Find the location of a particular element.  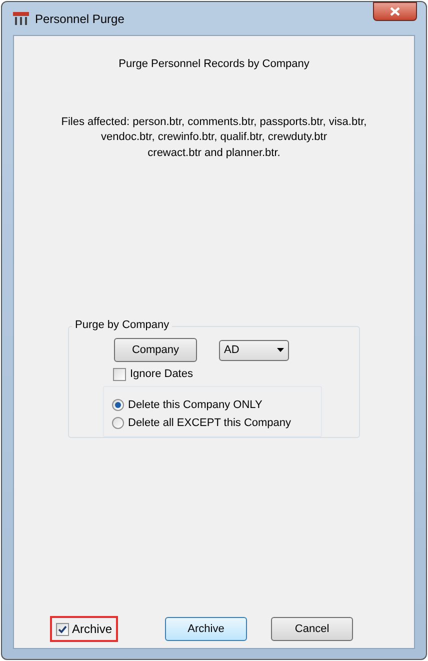

window-title: Personnel Purge is located at coordinates (79, 19).